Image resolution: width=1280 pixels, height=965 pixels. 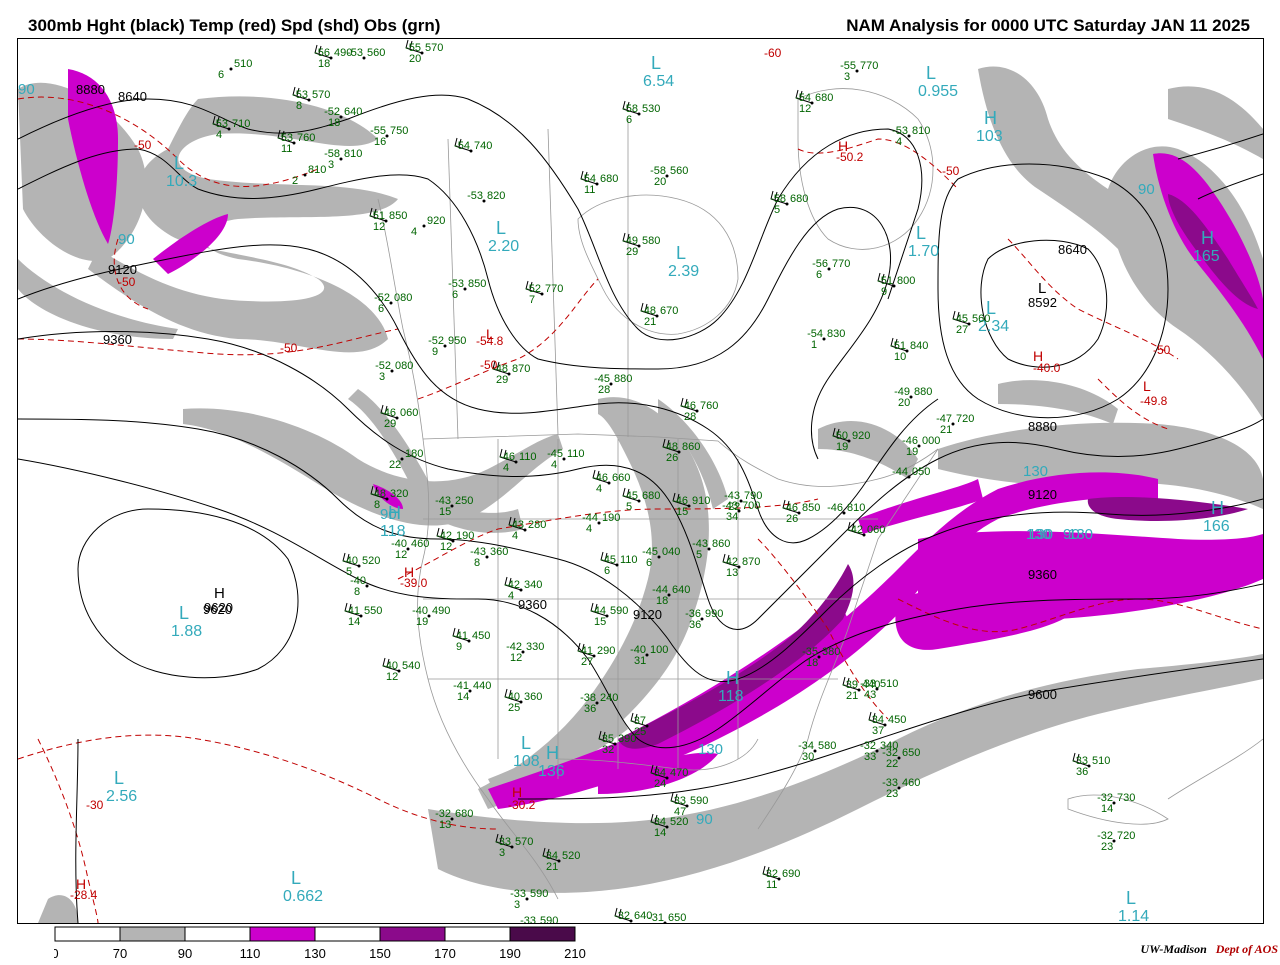 What do you see at coordinates (445, 512) in the screenshot?
I see `obs-dewpoint: 15` at bounding box center [445, 512].